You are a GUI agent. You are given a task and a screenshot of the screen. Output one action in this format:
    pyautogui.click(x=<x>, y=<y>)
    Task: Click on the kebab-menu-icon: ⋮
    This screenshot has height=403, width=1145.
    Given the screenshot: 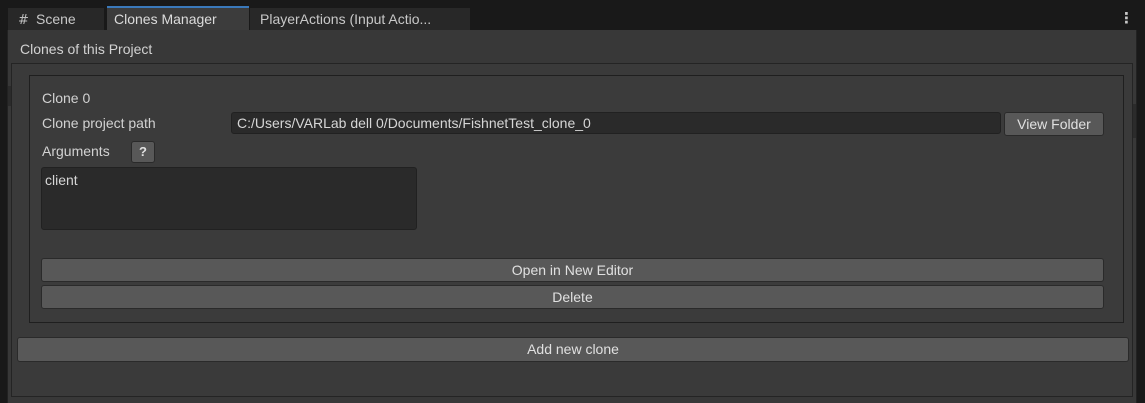 What is the action you would take?
    pyautogui.click(x=1126, y=18)
    